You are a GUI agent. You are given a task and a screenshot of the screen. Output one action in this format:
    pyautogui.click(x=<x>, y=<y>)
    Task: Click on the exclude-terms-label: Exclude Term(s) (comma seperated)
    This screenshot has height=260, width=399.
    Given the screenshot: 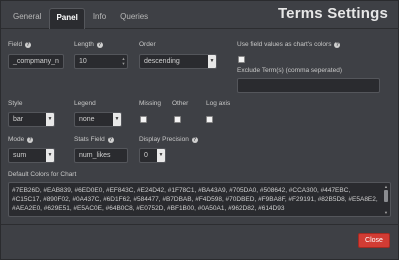 What is the action you would take?
    pyautogui.click(x=289, y=70)
    